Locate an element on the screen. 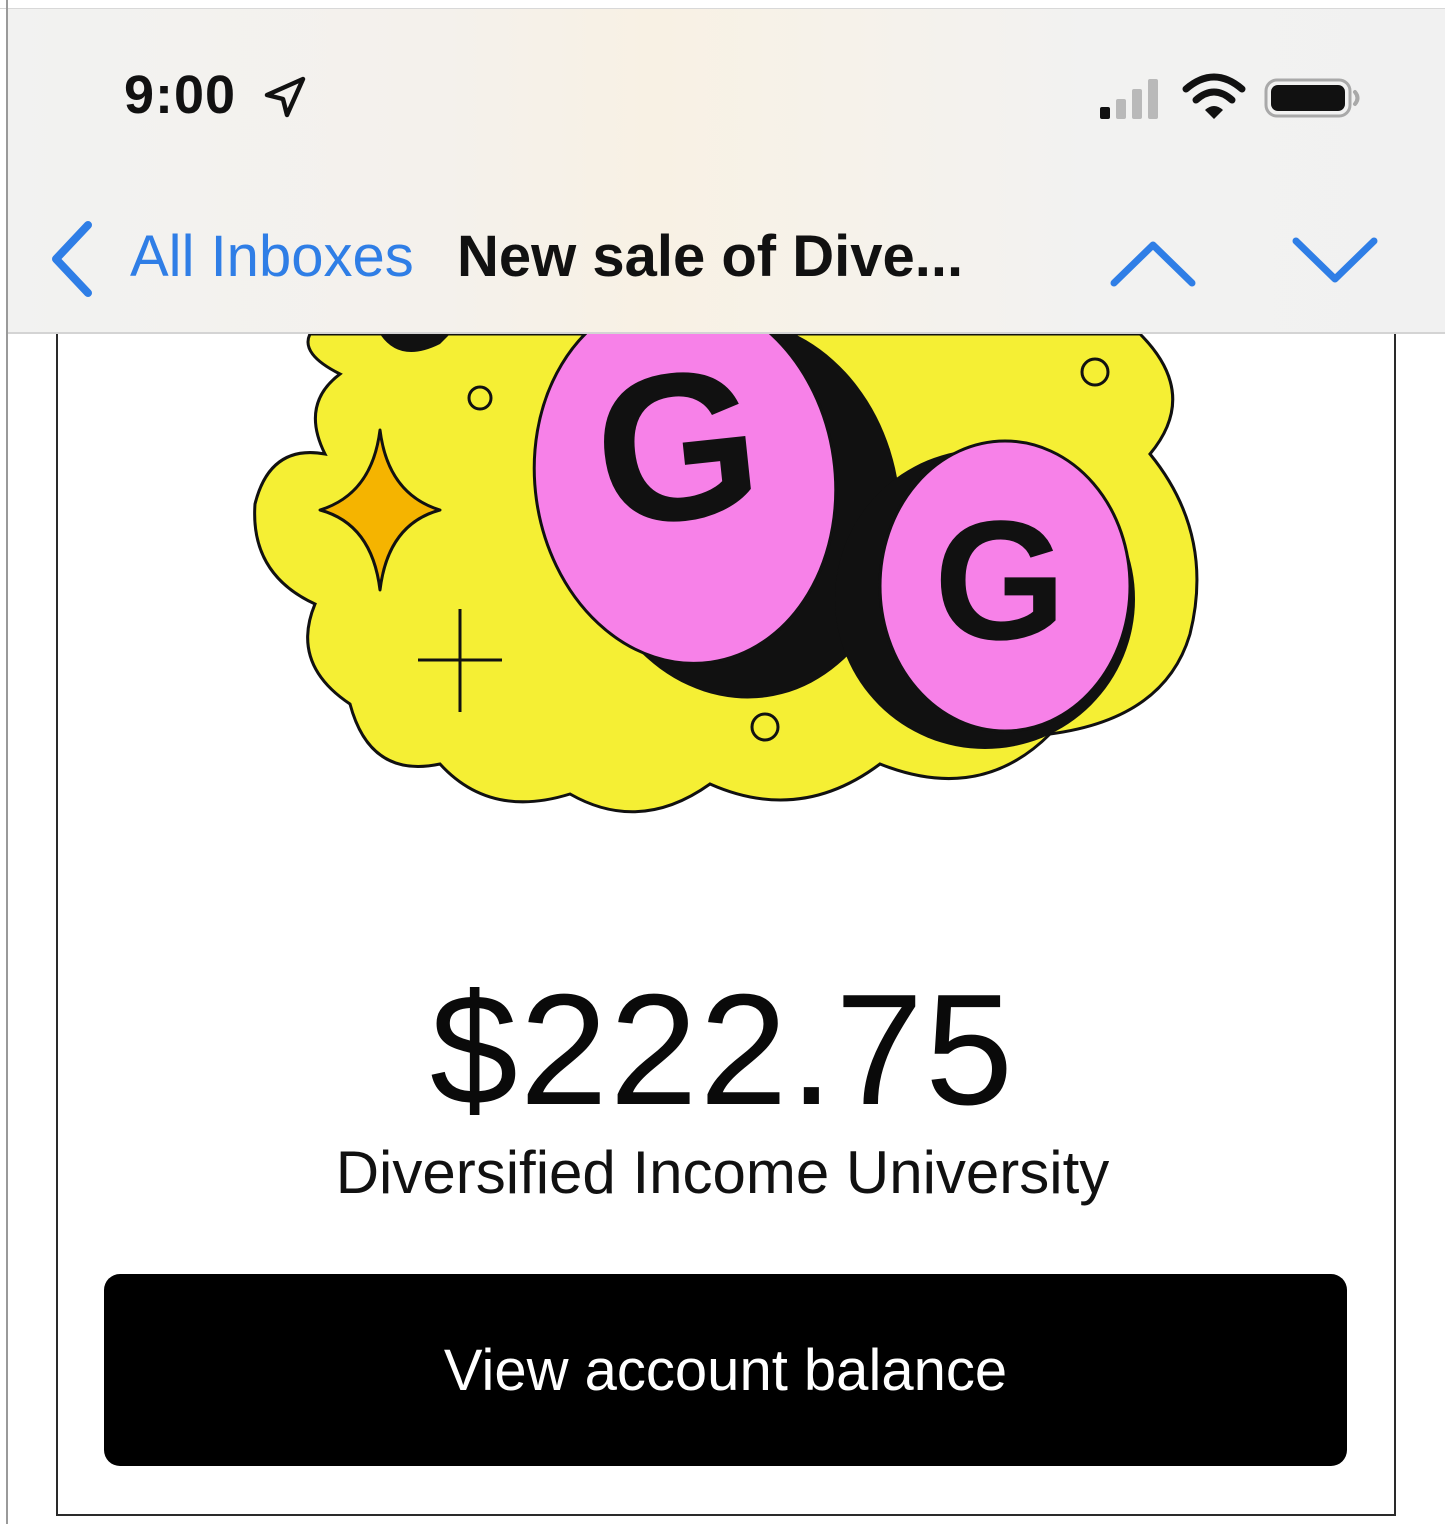  cellular-signal-icon is located at coordinates (1129, 99).